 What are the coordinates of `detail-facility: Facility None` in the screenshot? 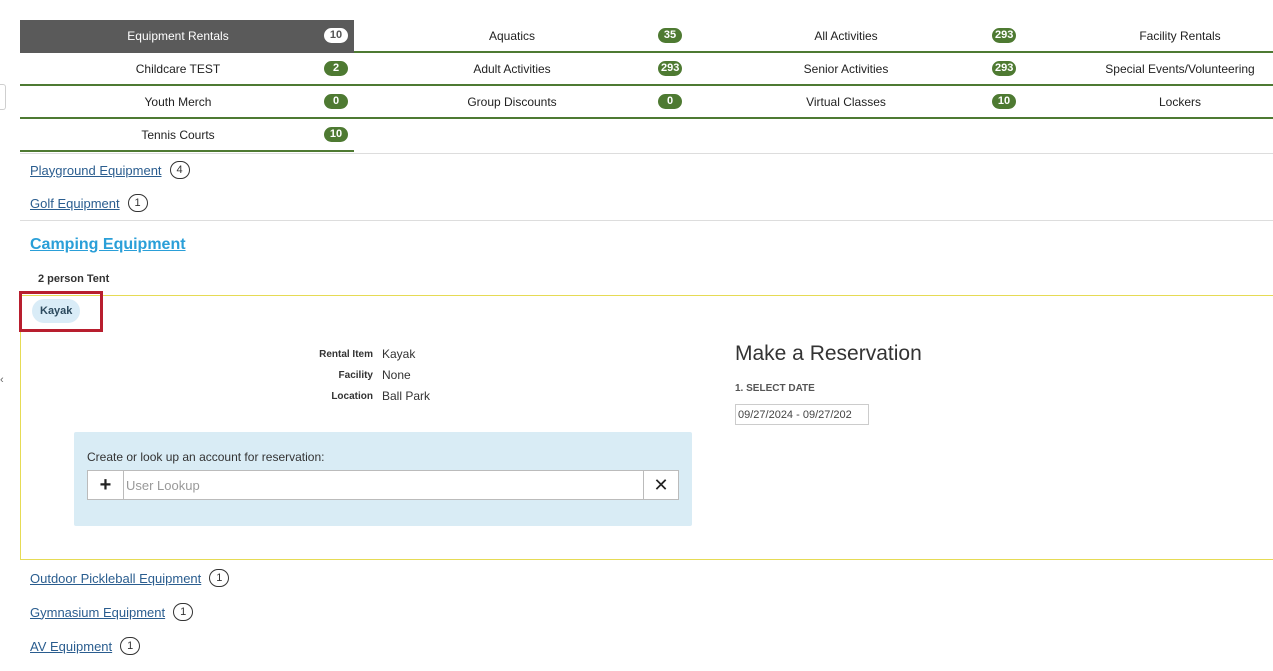 It's located at (215, 375).